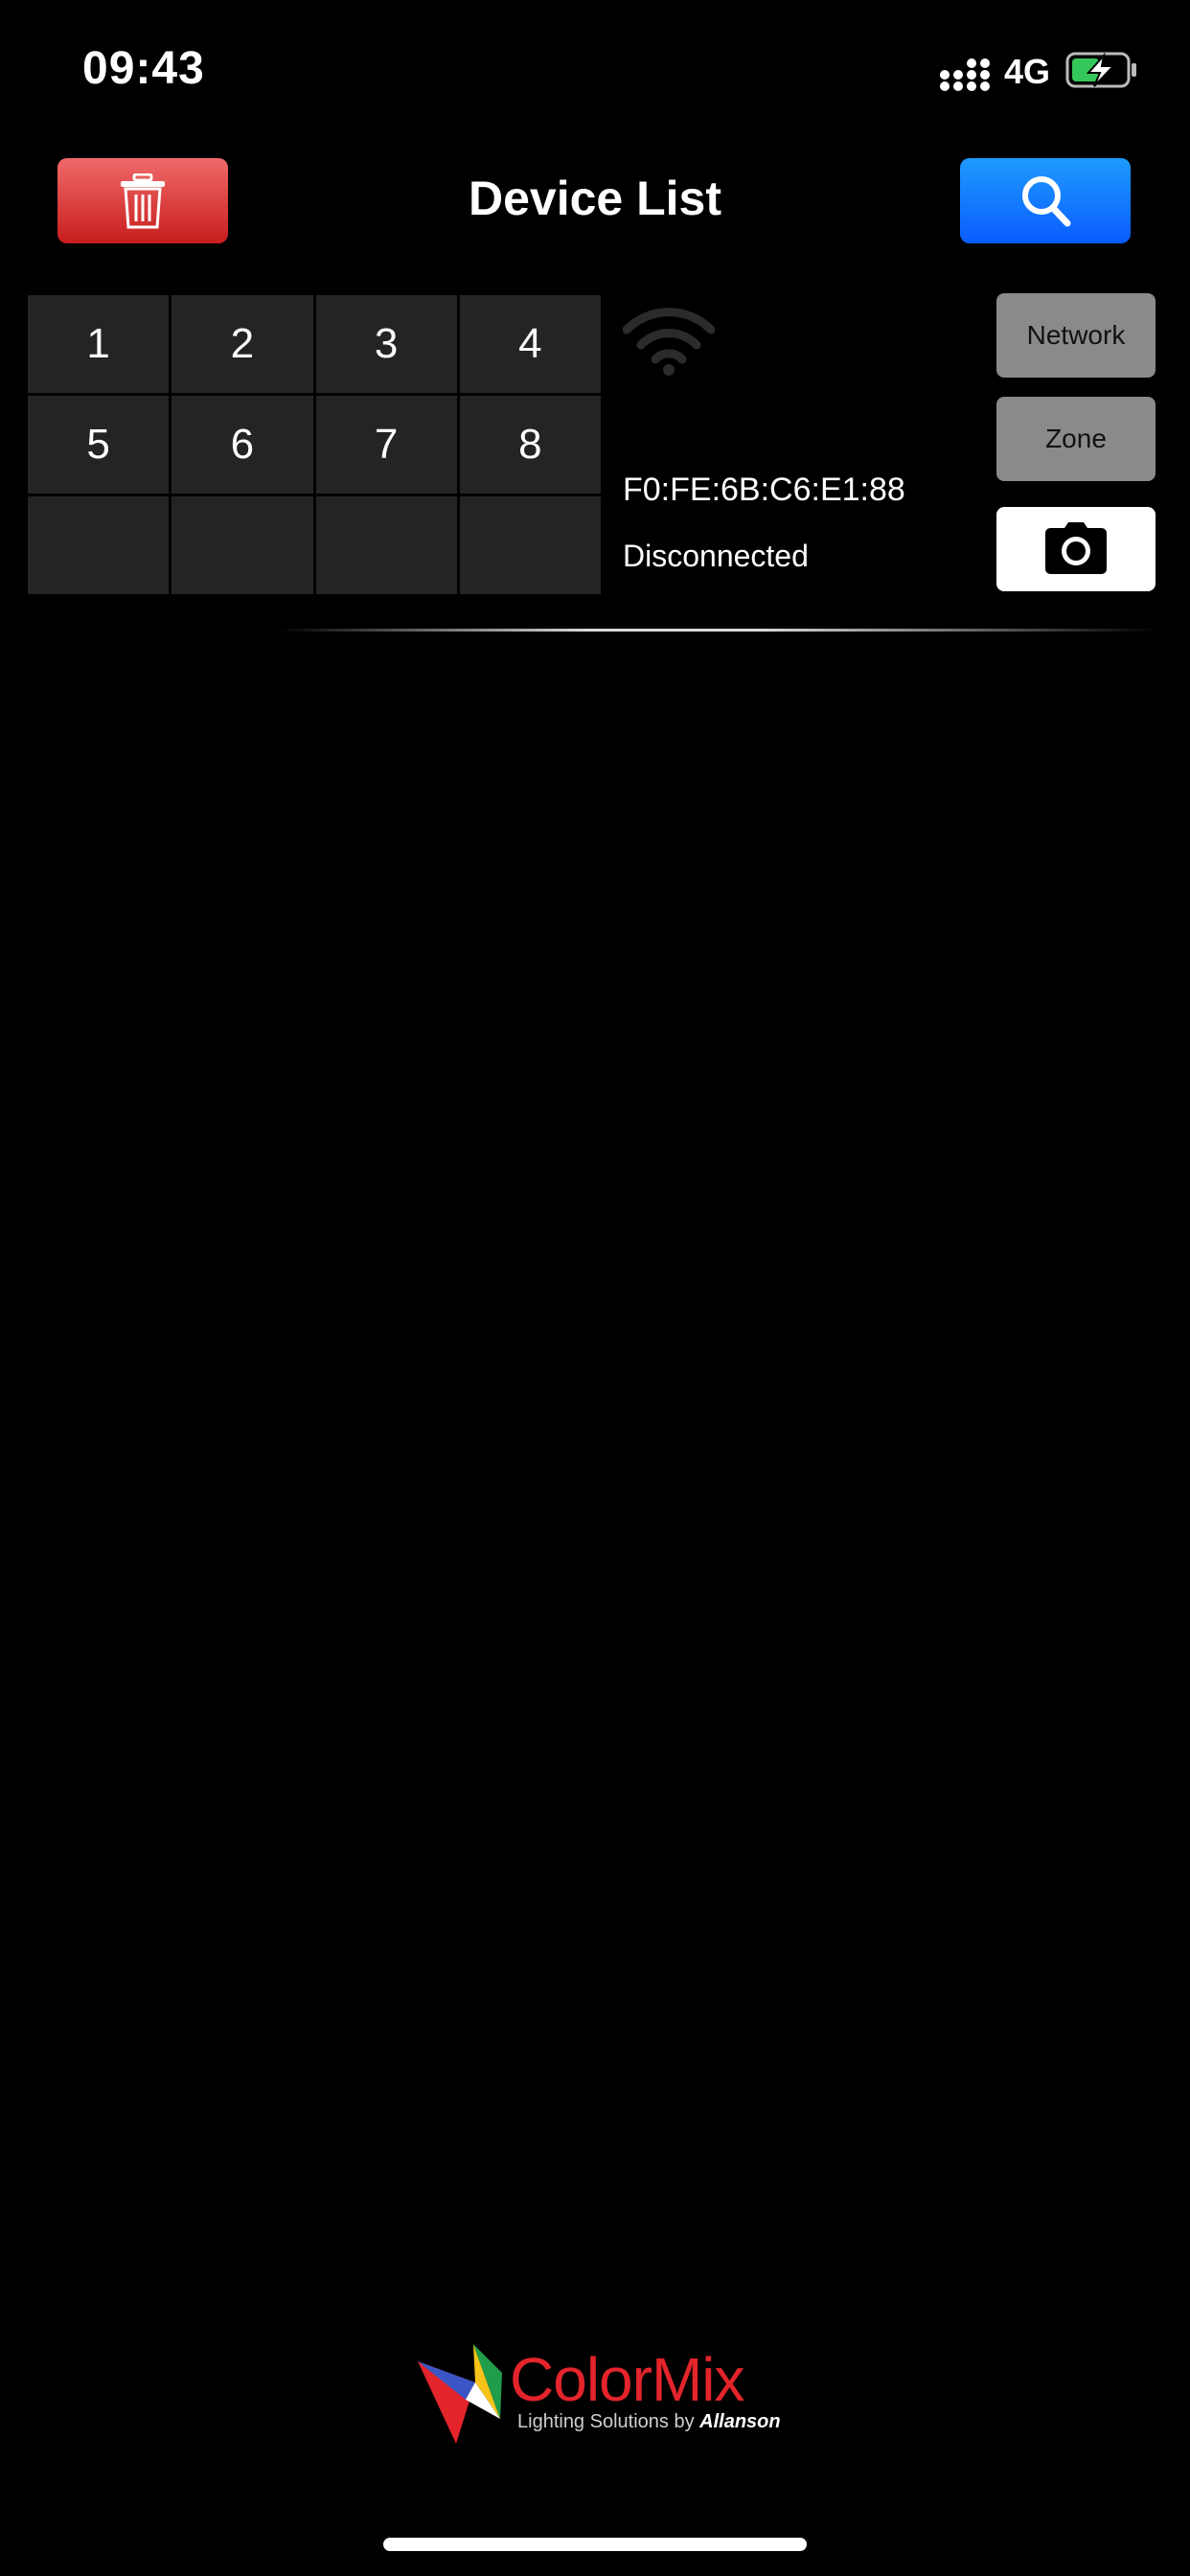 The height and width of the screenshot is (2576, 1190). Describe the element at coordinates (386, 445) in the screenshot. I see `zone-cell-7: 7` at that location.